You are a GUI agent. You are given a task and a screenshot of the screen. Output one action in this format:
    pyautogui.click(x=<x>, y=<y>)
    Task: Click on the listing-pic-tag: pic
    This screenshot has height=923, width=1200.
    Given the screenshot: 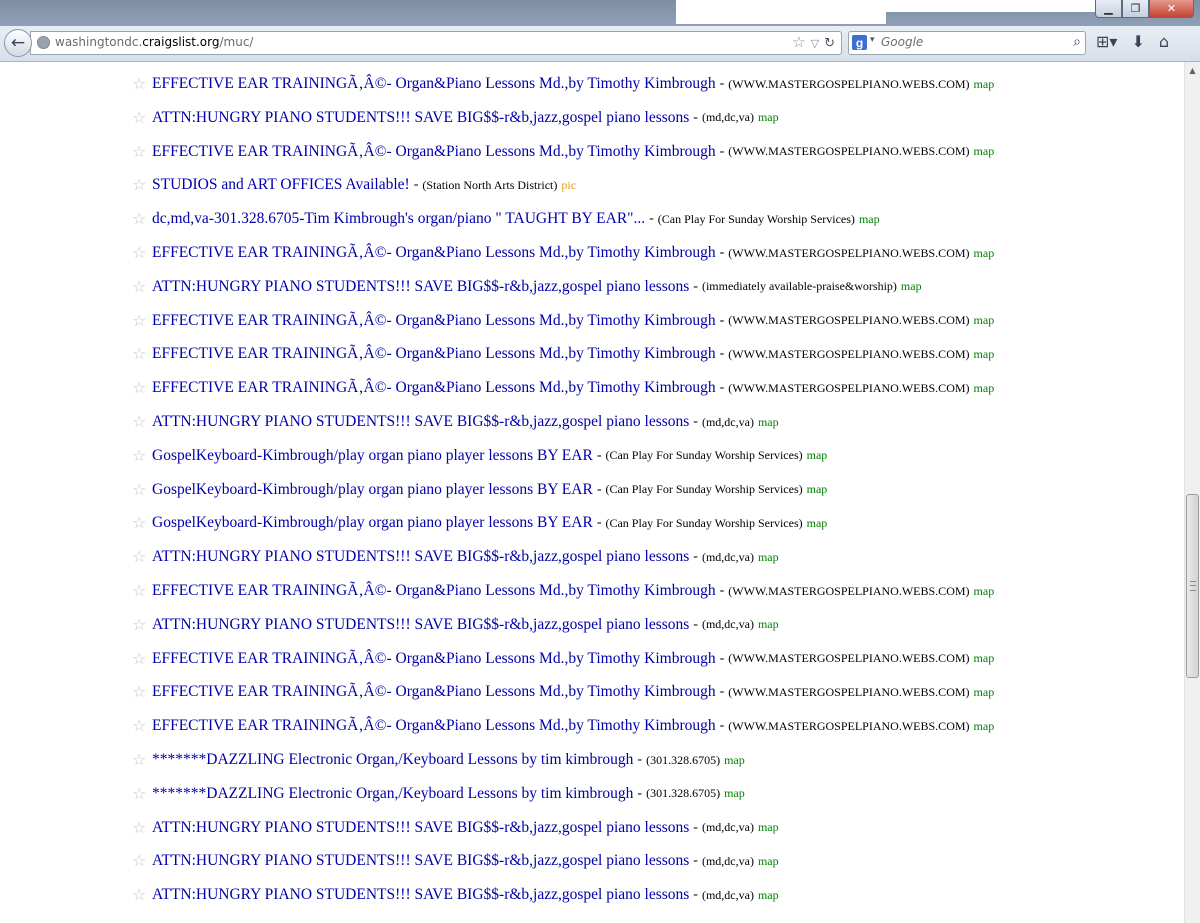 What is the action you would take?
    pyautogui.click(x=568, y=185)
    